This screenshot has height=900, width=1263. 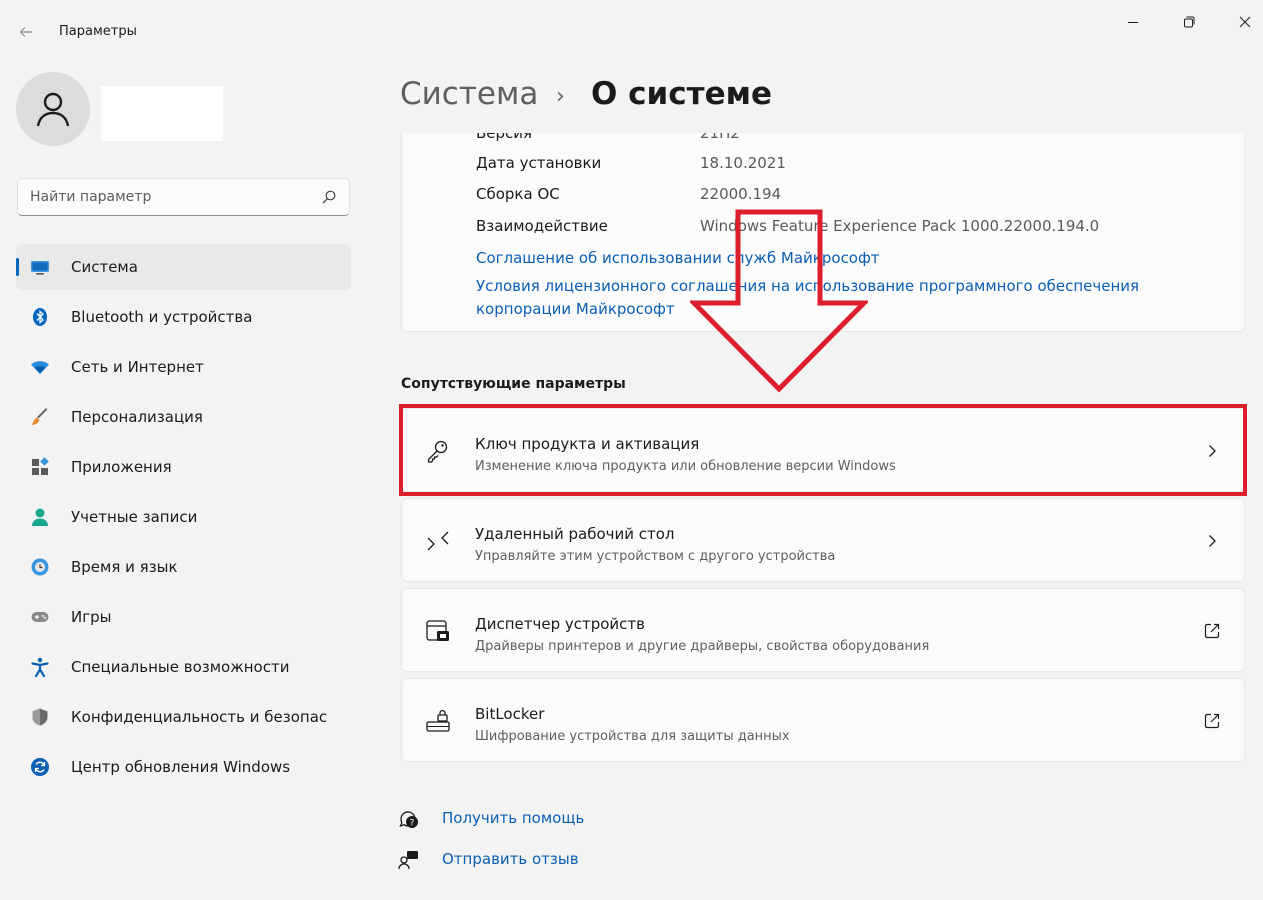 I want to click on chevron-right-icon, so click(x=1212, y=541).